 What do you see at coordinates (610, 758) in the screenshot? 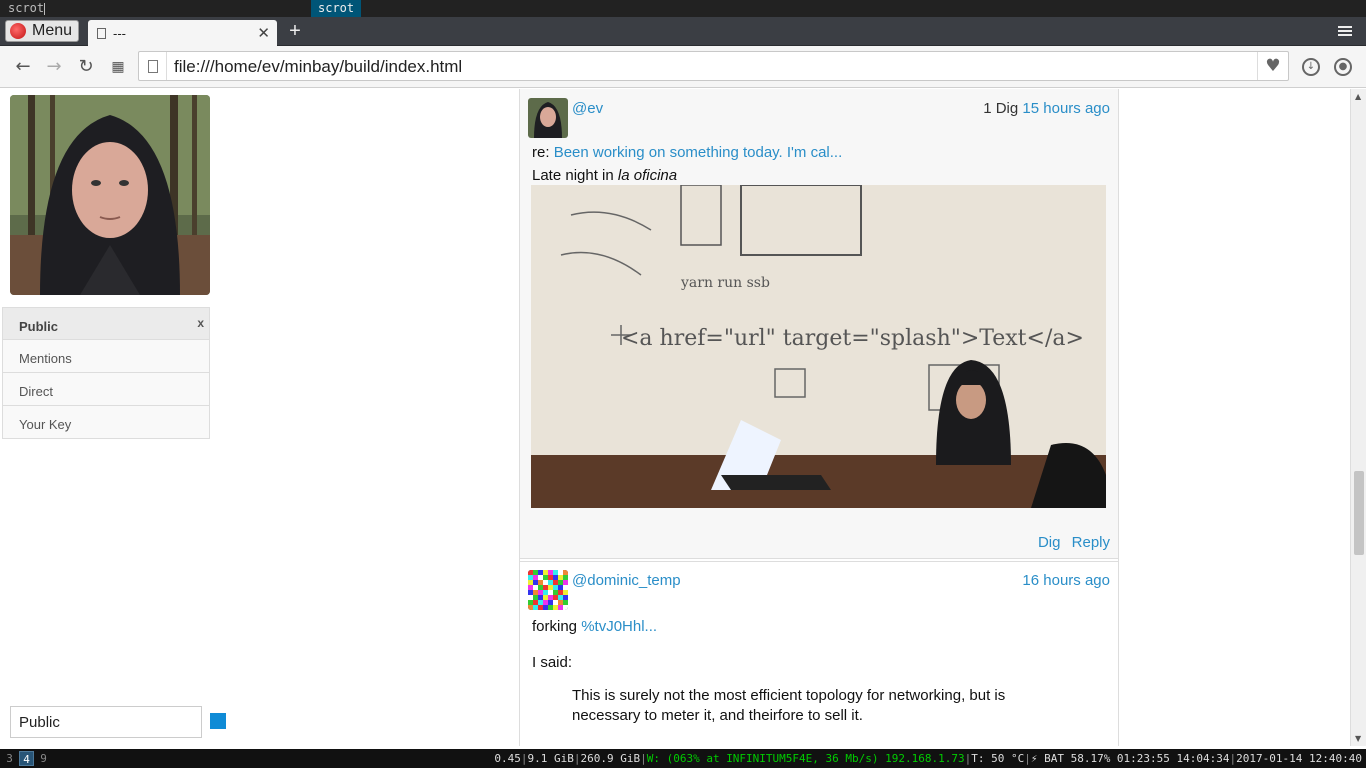
I see `disk: 260.9 GiB` at bounding box center [610, 758].